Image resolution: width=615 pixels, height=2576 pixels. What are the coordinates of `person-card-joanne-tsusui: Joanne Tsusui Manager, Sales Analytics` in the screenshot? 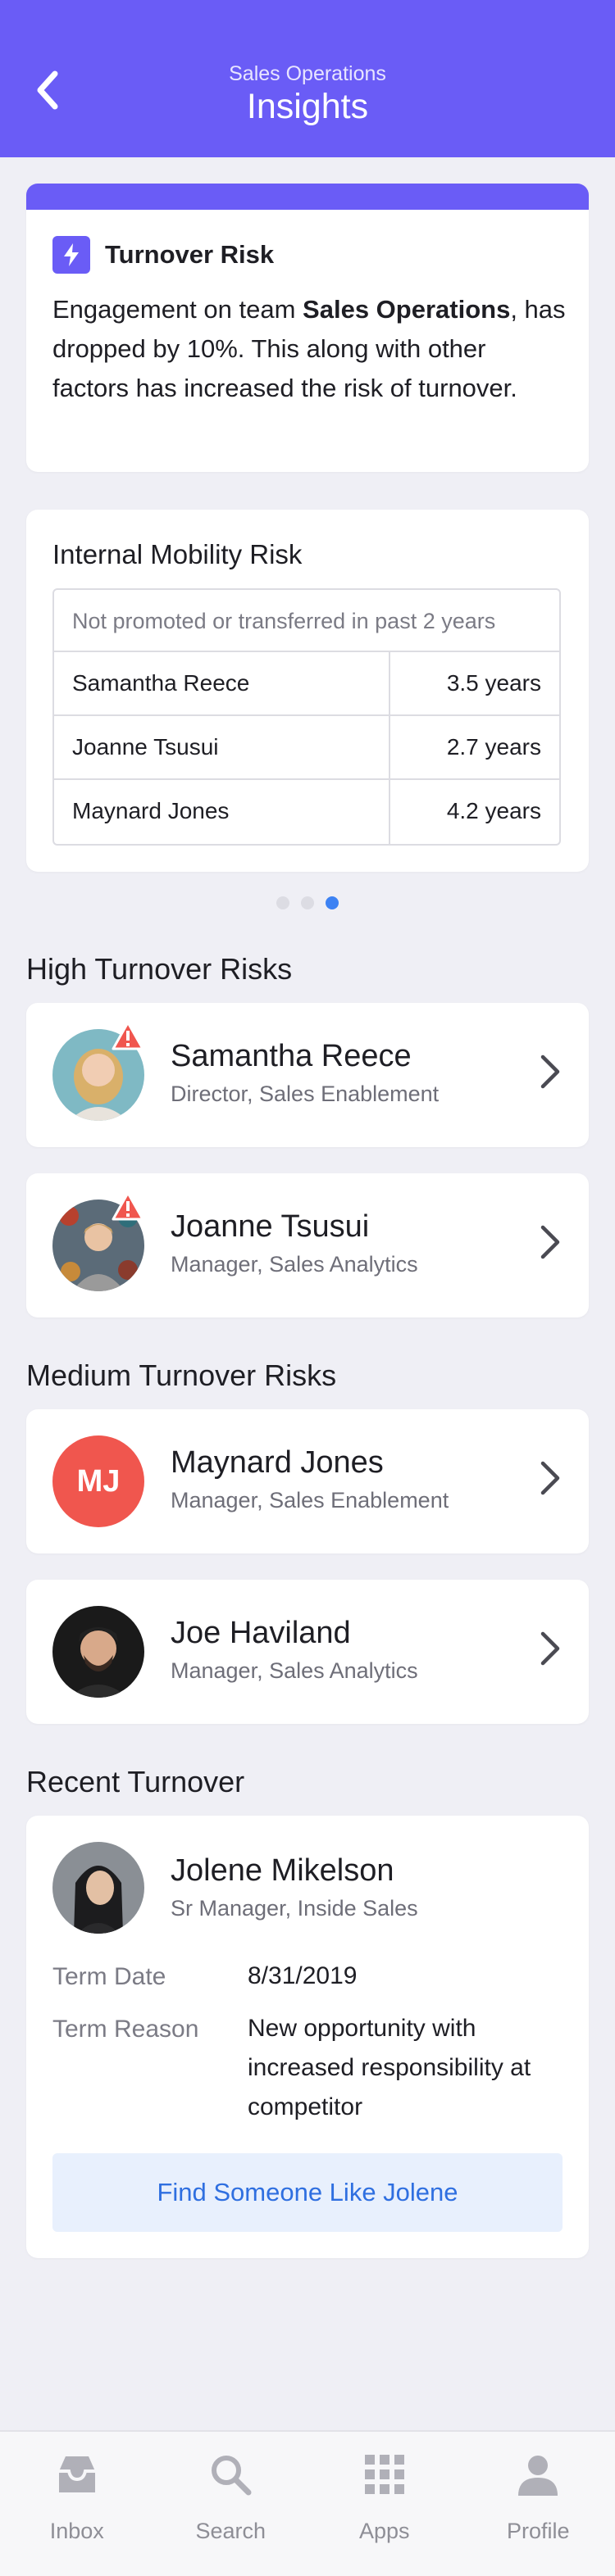 It's located at (307, 1245).